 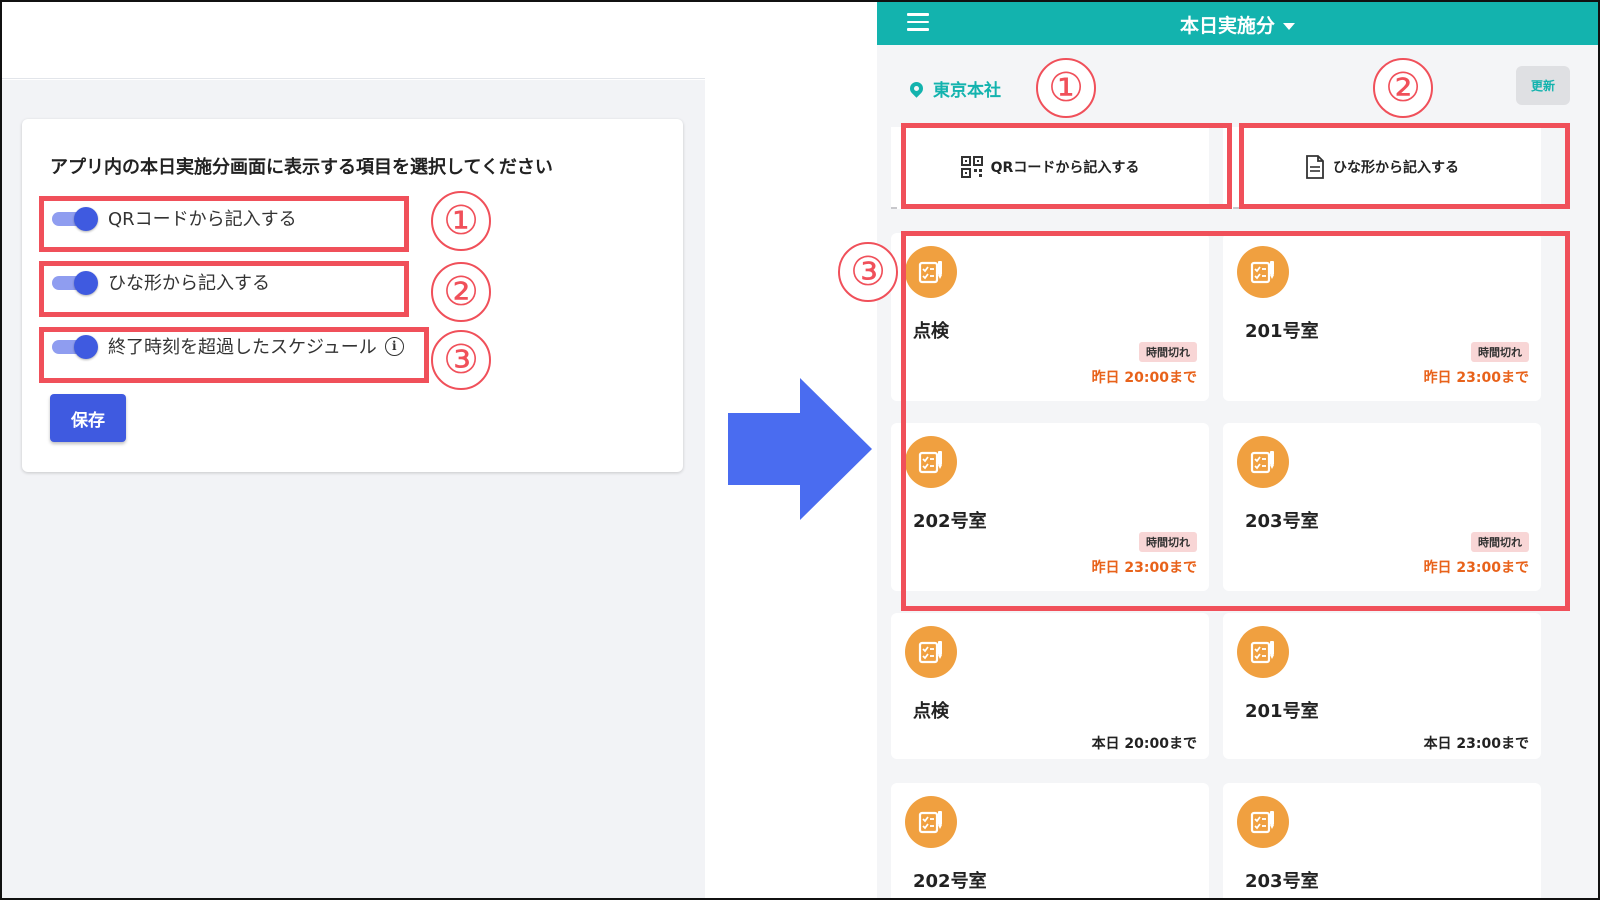 What do you see at coordinates (916, 88) in the screenshot?
I see `map-pin-icon` at bounding box center [916, 88].